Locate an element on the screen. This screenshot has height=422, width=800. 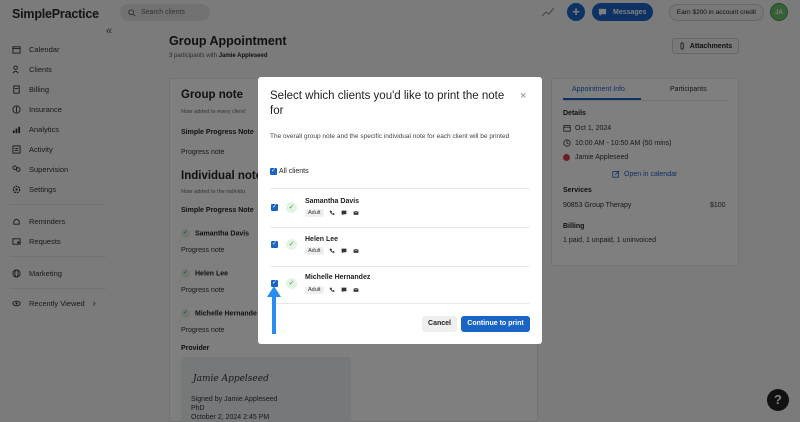
client-name: Samantha Davis is located at coordinates (332, 201).